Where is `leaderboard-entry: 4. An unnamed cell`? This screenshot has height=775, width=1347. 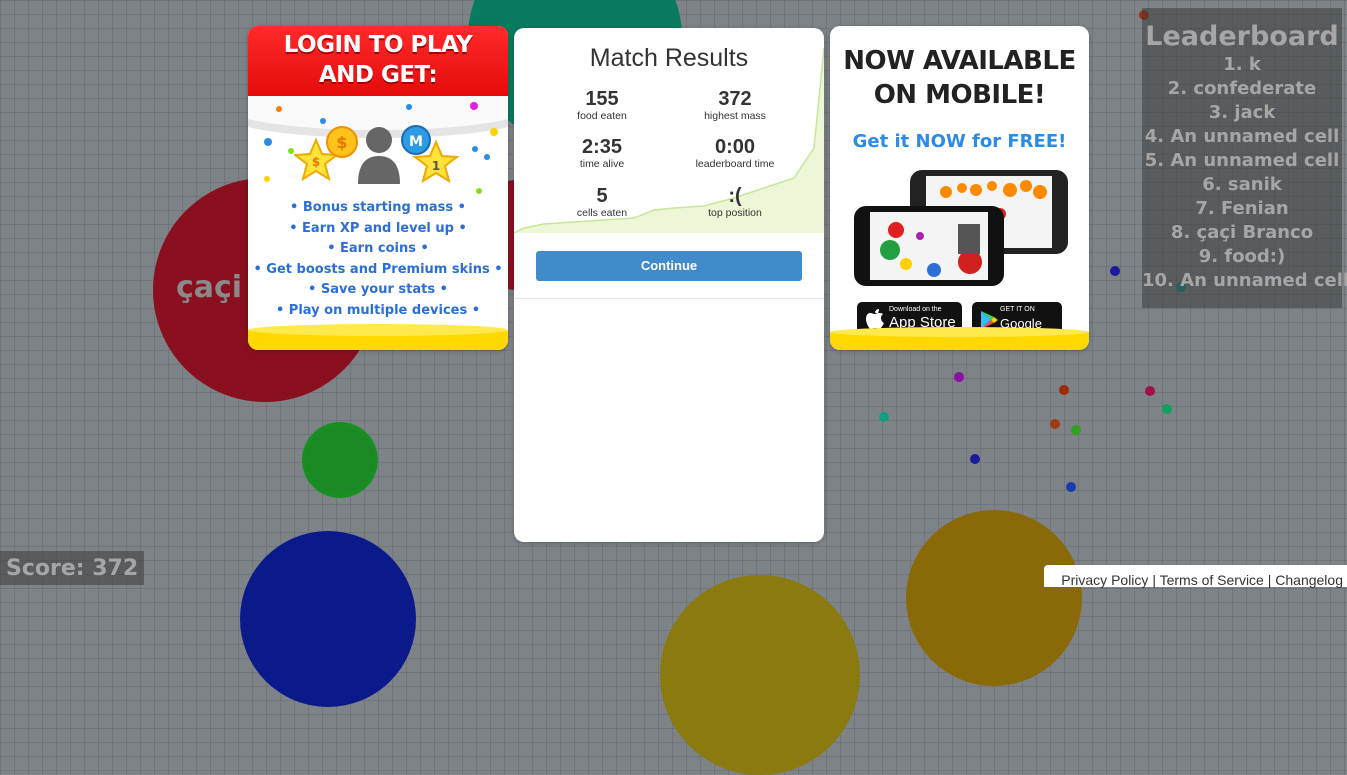 leaderboard-entry: 4. An unnamed cell is located at coordinates (1242, 136).